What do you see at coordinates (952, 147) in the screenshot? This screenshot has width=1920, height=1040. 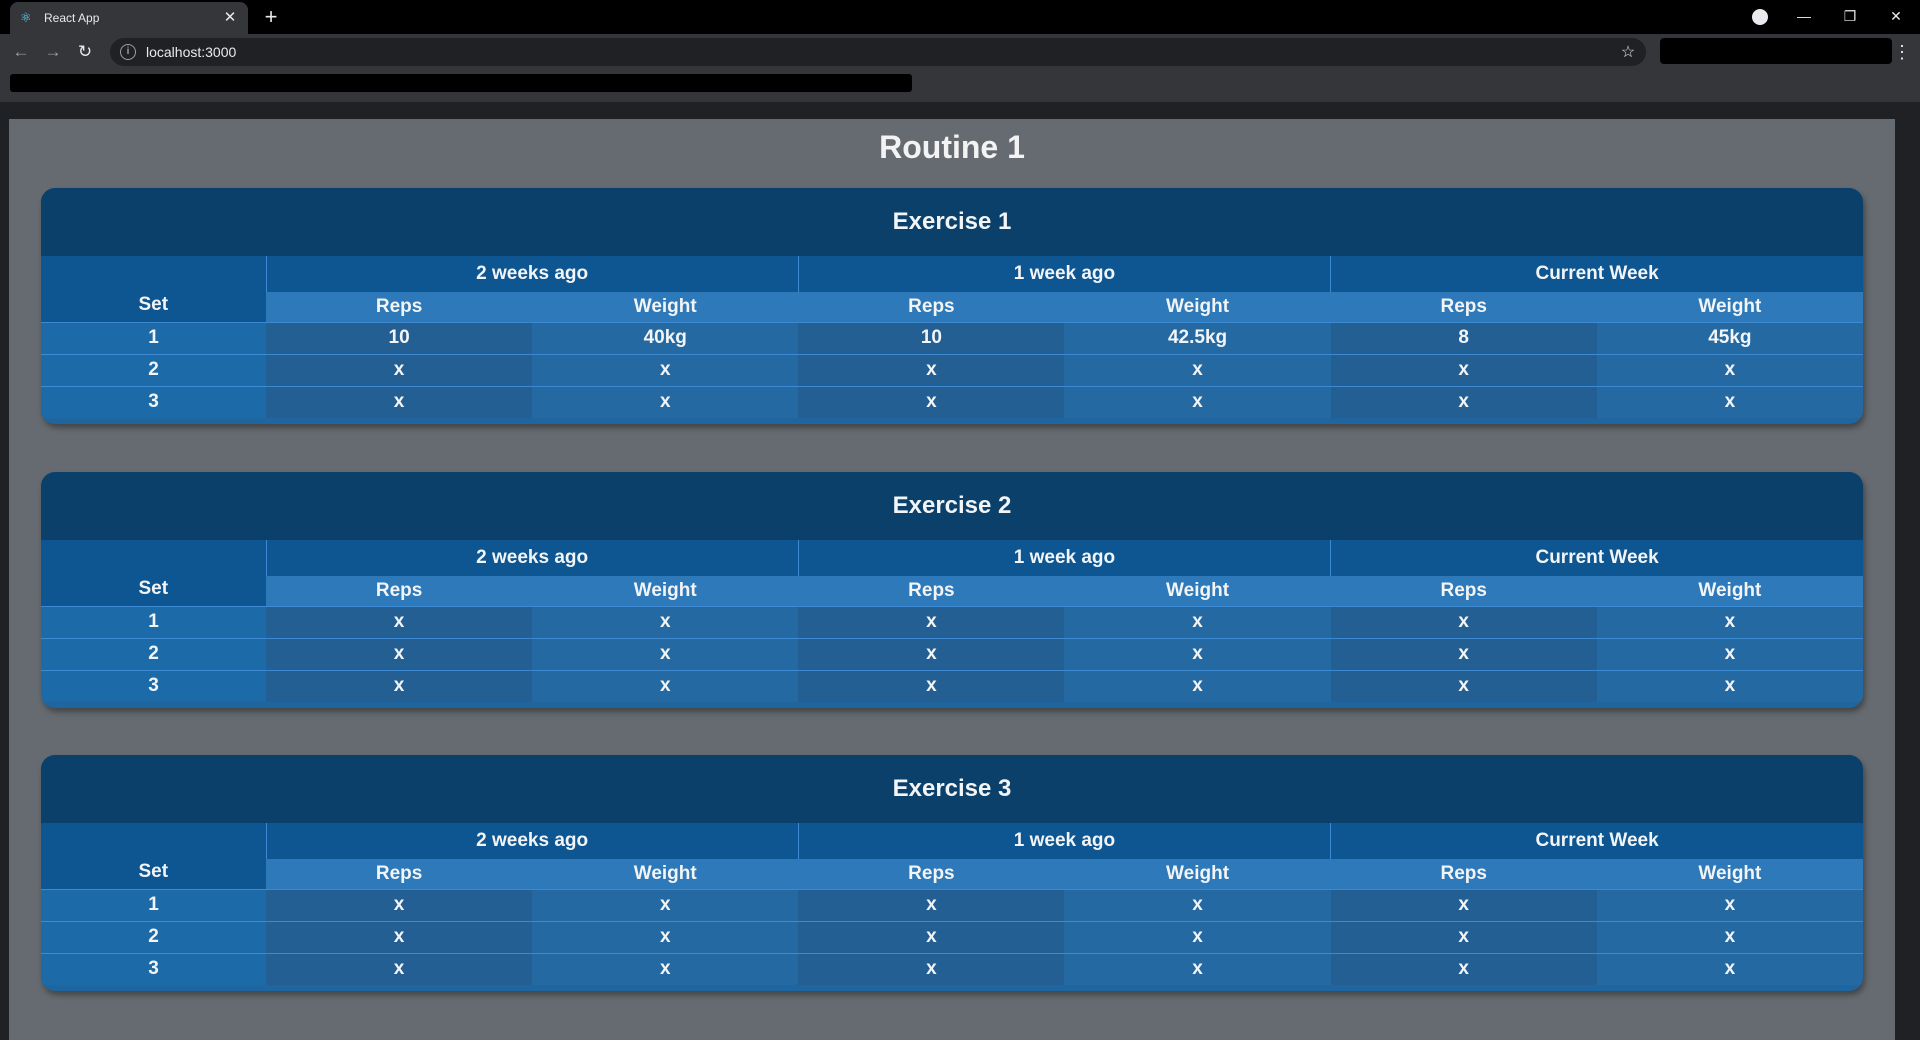 I see `routine-title: Routine 1` at bounding box center [952, 147].